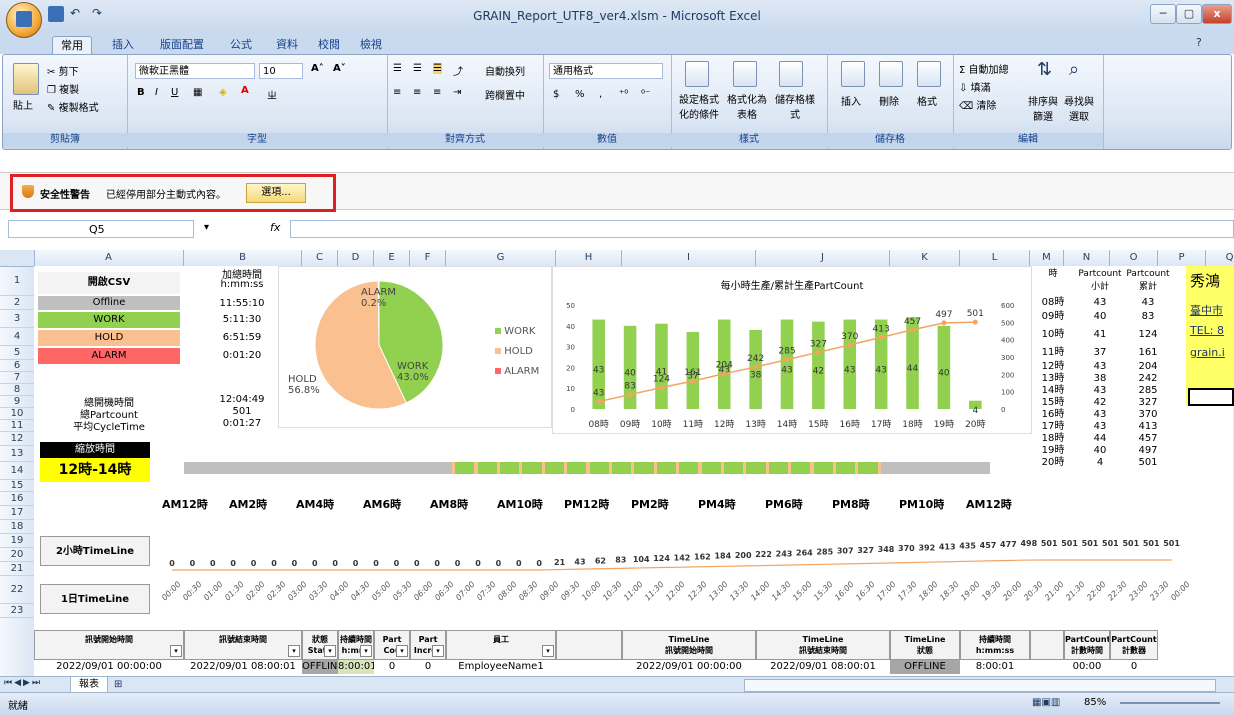  What do you see at coordinates (1207, 352) in the screenshot?
I see `company-email-link: grain.i` at bounding box center [1207, 352].